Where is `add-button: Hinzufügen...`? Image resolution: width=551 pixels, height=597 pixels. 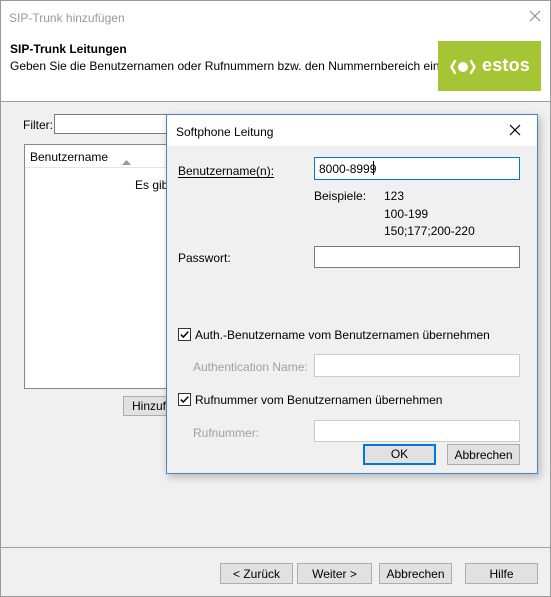 add-button: Hinzufügen... is located at coordinates (147, 406).